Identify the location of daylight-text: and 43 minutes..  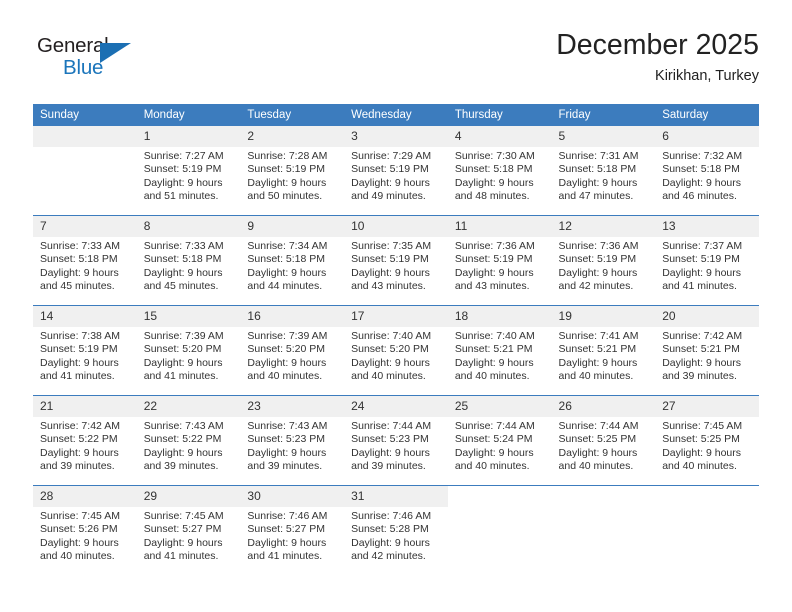
(388, 286).